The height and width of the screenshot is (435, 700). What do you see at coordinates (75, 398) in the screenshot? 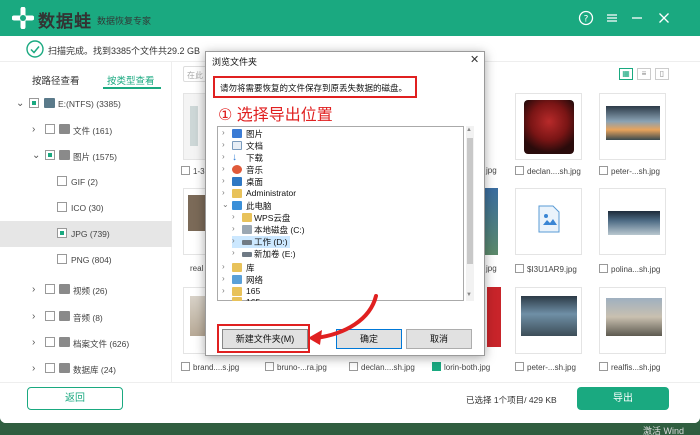
I see `back-button: 返回` at bounding box center [75, 398].